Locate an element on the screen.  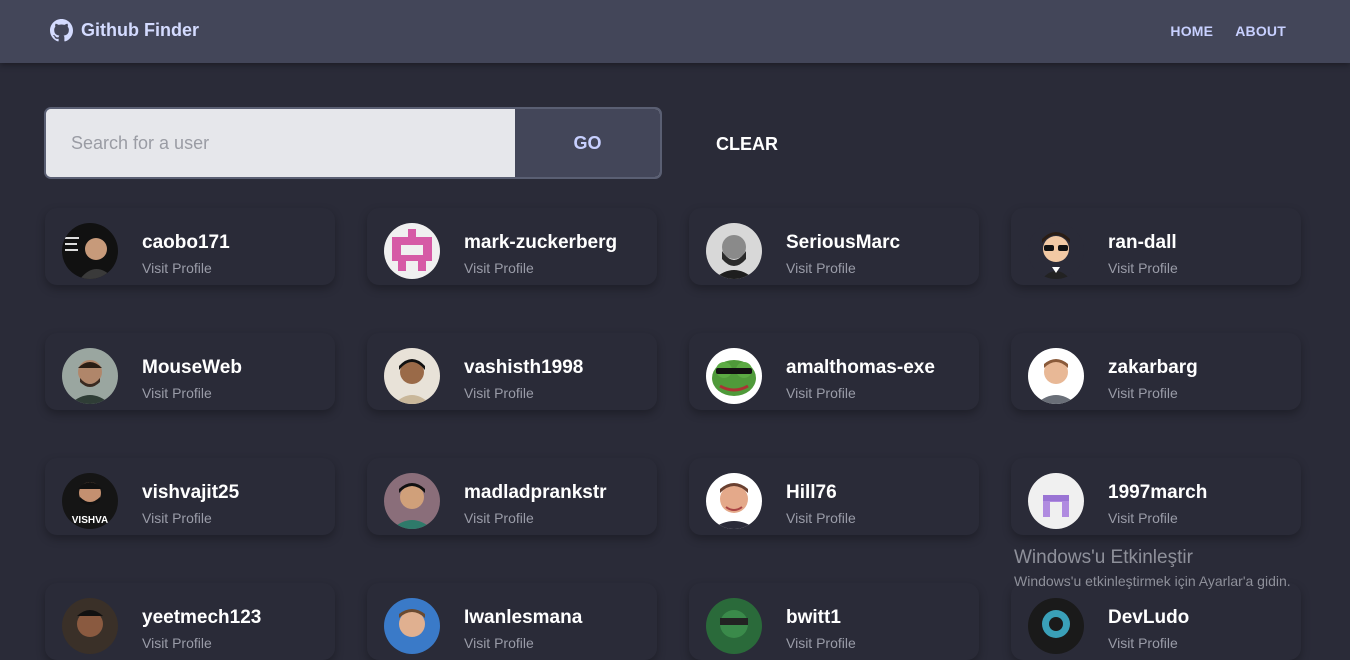
user-login: 1997march is located at coordinates (1158, 492).